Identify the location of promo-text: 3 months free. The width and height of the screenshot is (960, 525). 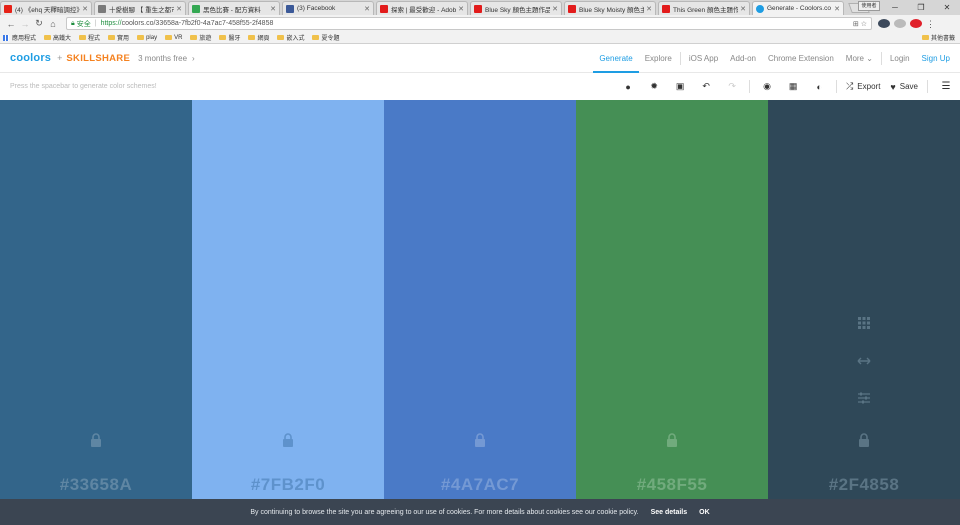
(162, 58).